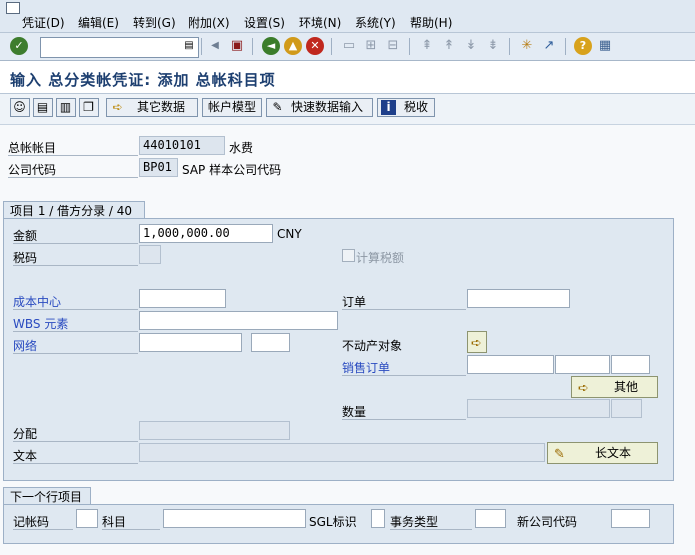  I want to click on network-activity-field, so click(270, 342).